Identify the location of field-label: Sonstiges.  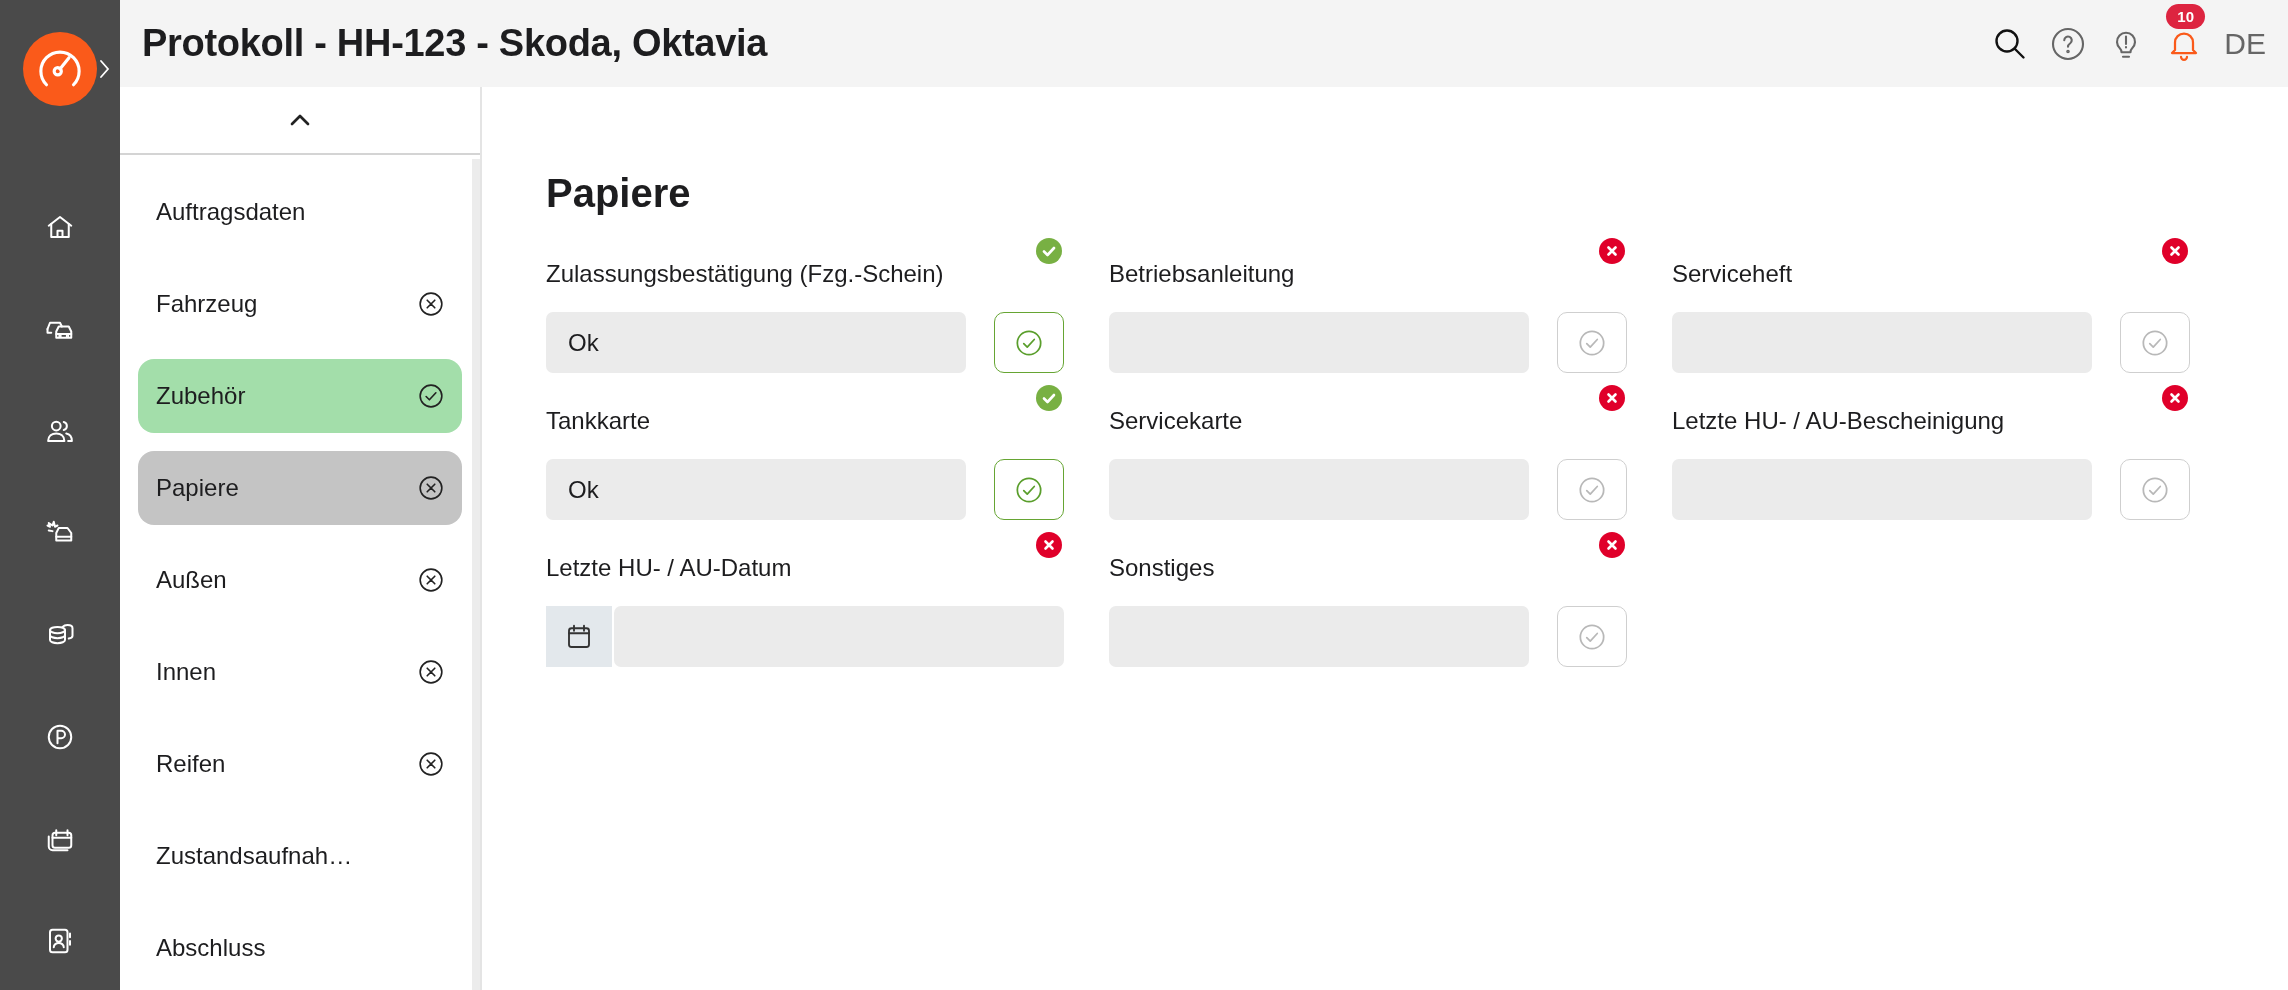
(1162, 568).